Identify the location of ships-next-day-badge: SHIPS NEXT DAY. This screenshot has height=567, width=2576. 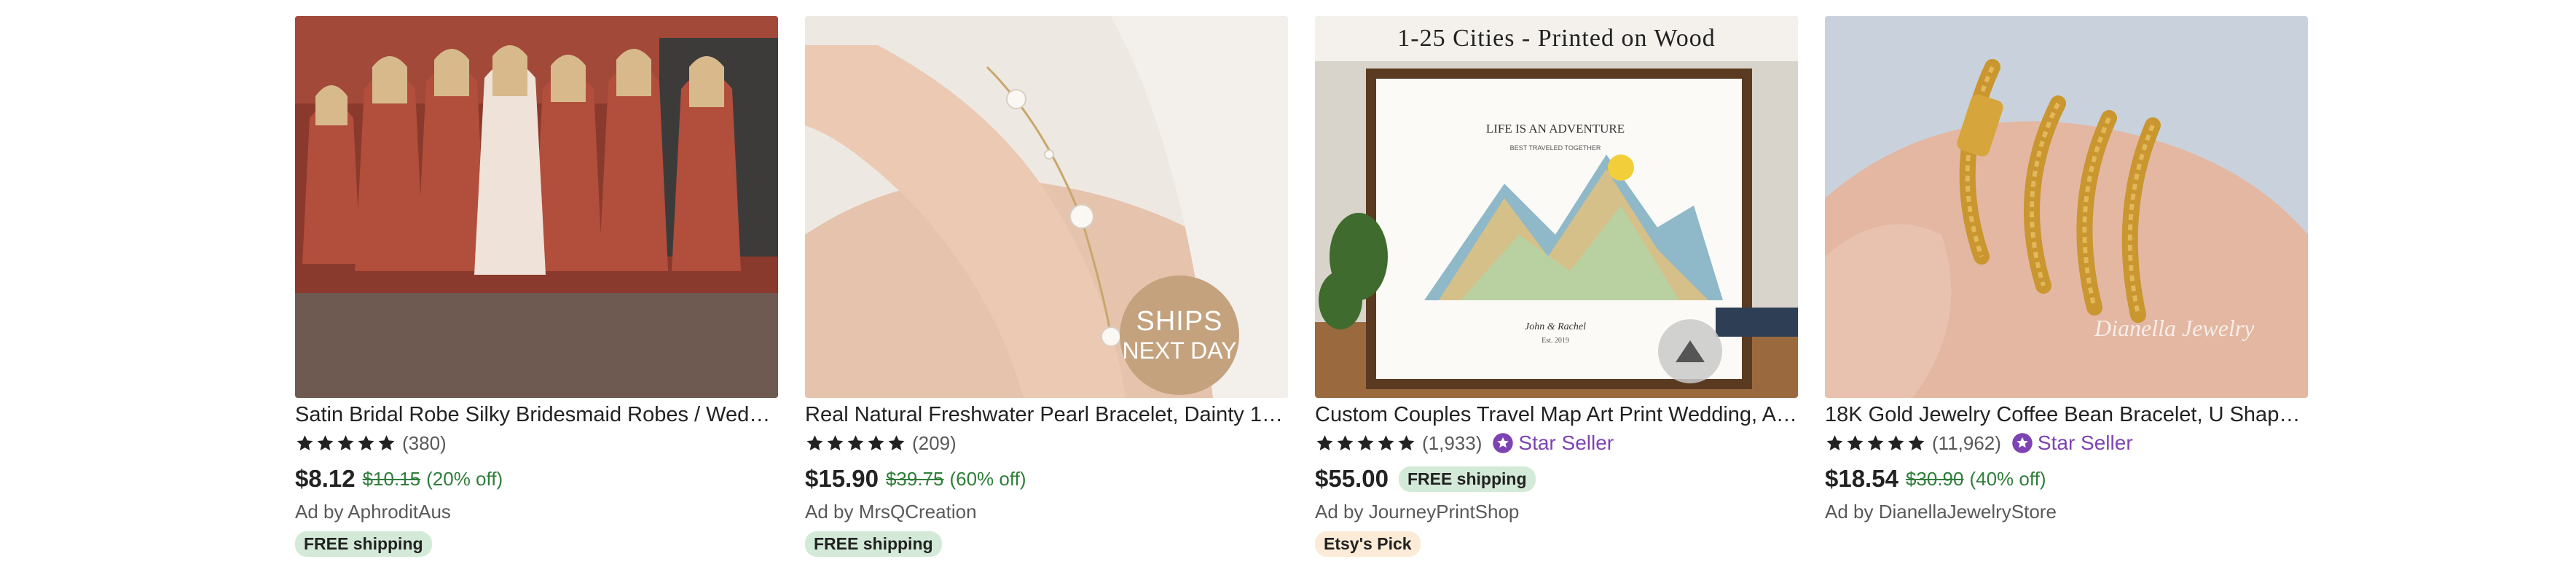
(1179, 335).